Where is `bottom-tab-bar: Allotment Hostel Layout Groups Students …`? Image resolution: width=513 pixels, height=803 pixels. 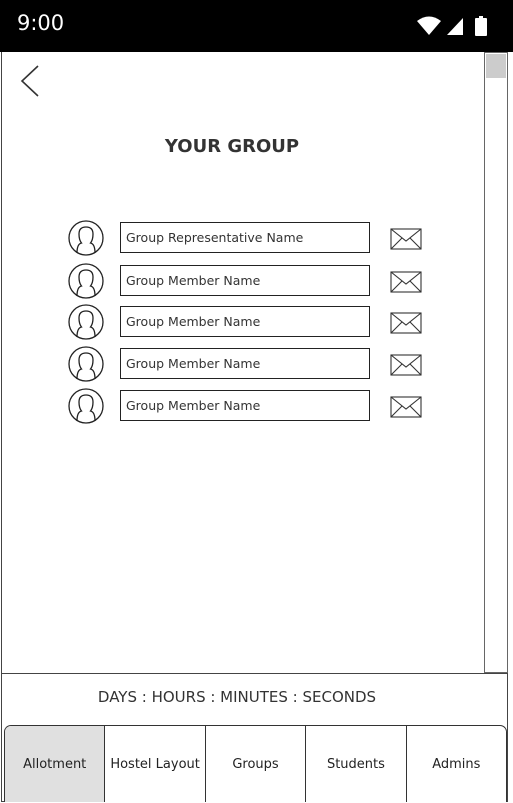
bottom-tab-bar: Allotment Hostel Layout Groups Students … is located at coordinates (255, 763).